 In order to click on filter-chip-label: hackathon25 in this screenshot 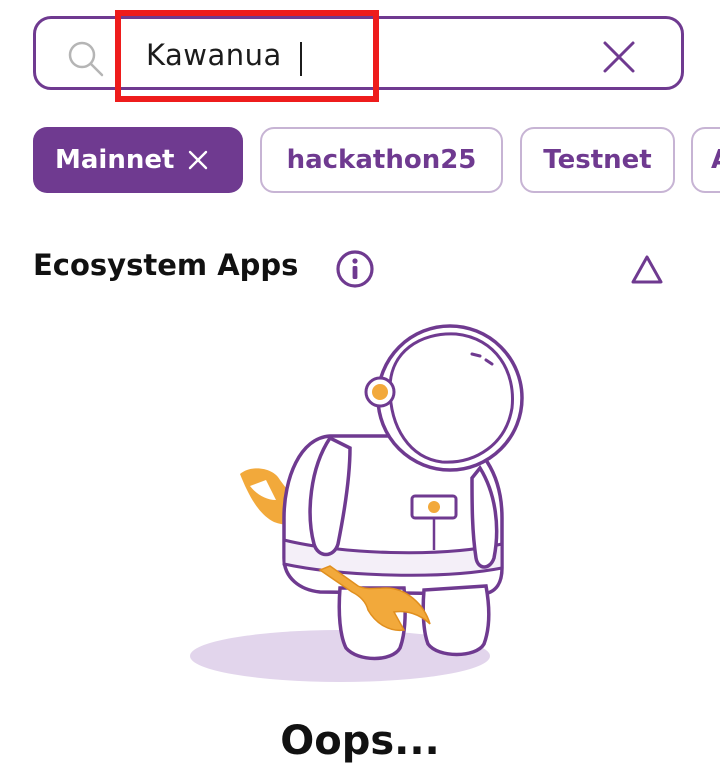, I will do `click(381, 160)`.